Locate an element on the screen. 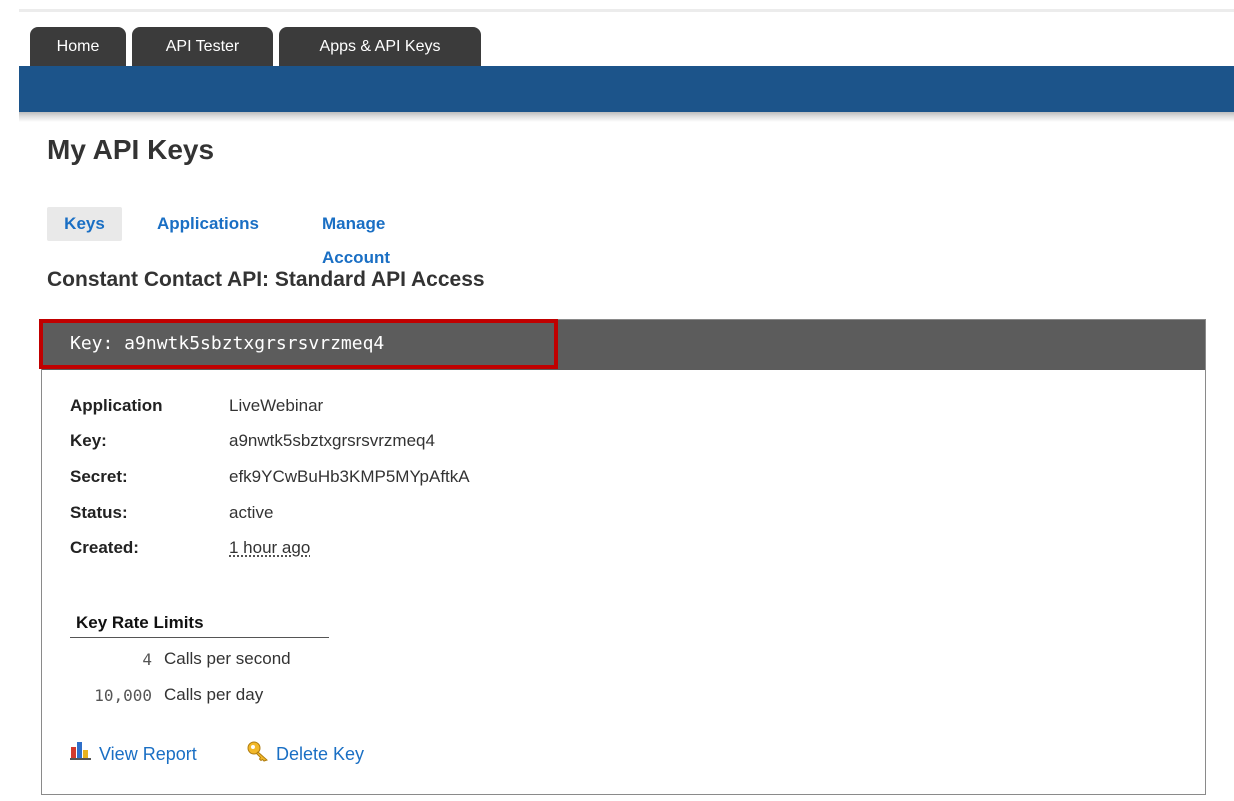  subnav-manage-account: Manage Account is located at coordinates (356, 237).